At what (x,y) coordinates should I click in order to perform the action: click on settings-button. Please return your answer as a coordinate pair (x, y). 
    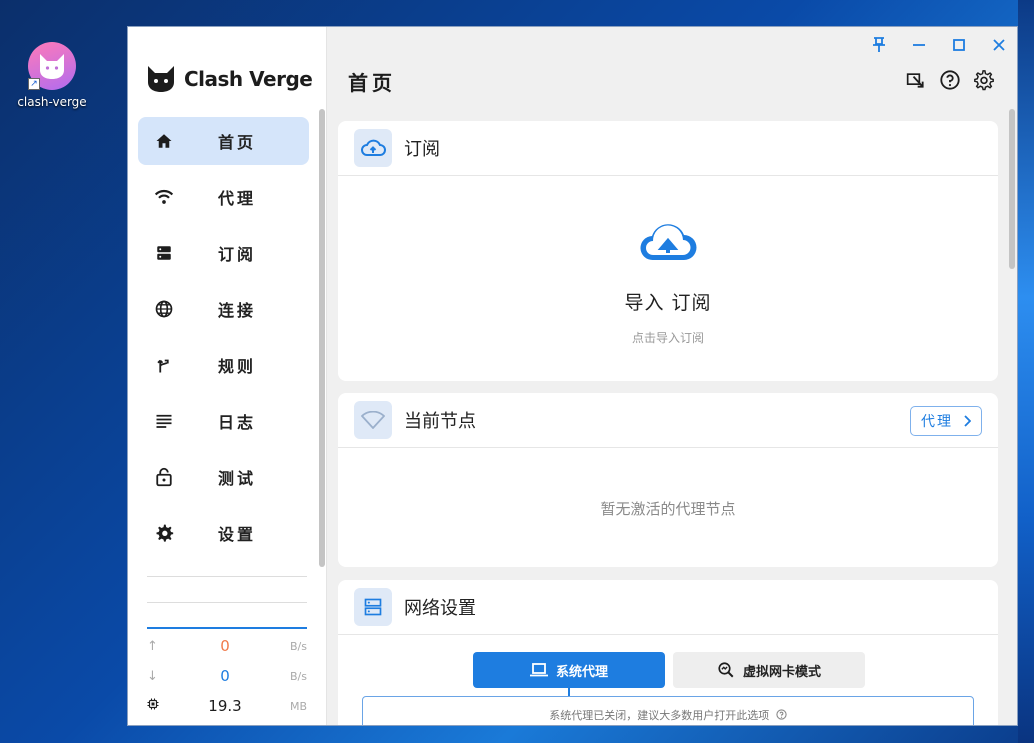
    Looking at the image, I should click on (984, 80).